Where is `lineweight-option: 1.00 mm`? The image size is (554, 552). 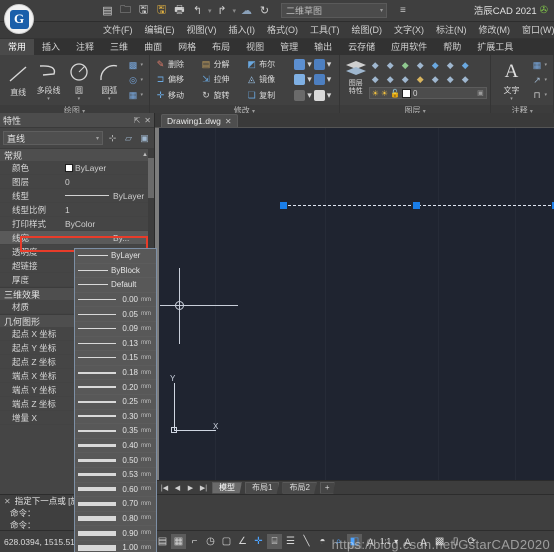 lineweight-option: 1.00 mm is located at coordinates (115, 546).